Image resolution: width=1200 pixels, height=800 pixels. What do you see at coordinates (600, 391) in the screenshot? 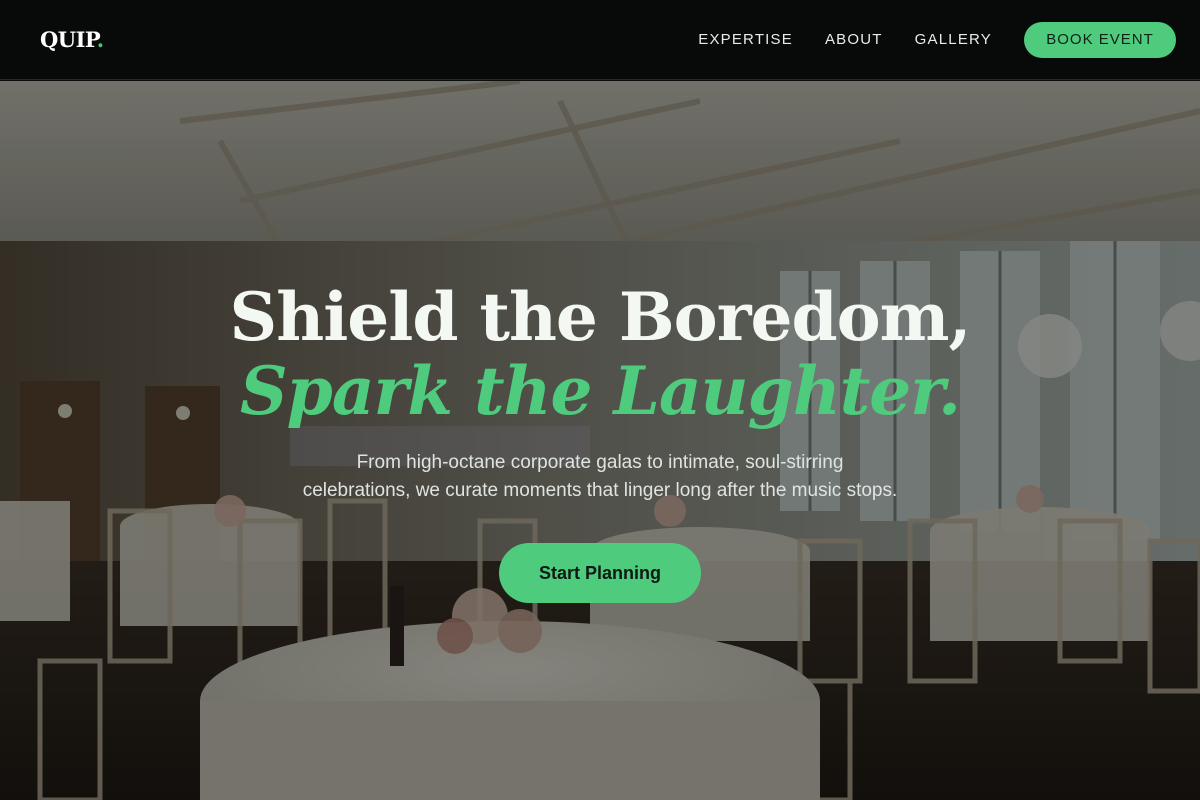
I see `hero-title-line-2: Spark the Laughter.` at bounding box center [600, 391].